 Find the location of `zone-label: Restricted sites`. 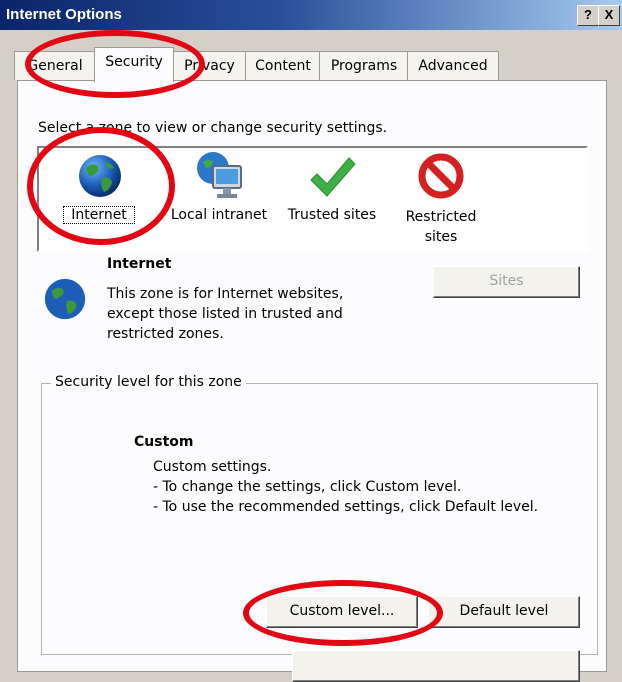

zone-label: Restricted sites is located at coordinates (441, 227).